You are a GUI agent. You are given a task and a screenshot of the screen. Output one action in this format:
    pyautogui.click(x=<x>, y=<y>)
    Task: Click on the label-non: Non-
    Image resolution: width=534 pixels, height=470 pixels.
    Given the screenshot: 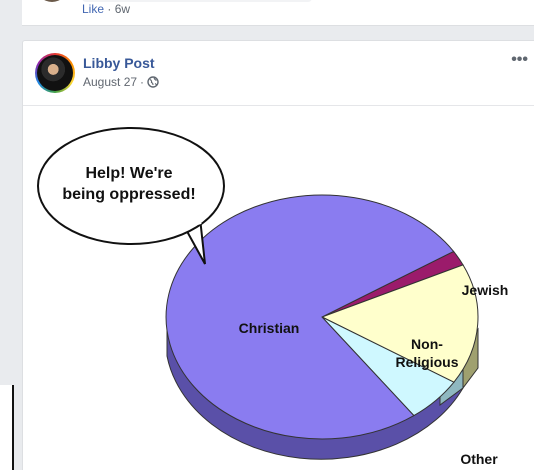 What is the action you would take?
    pyautogui.click(x=427, y=344)
    